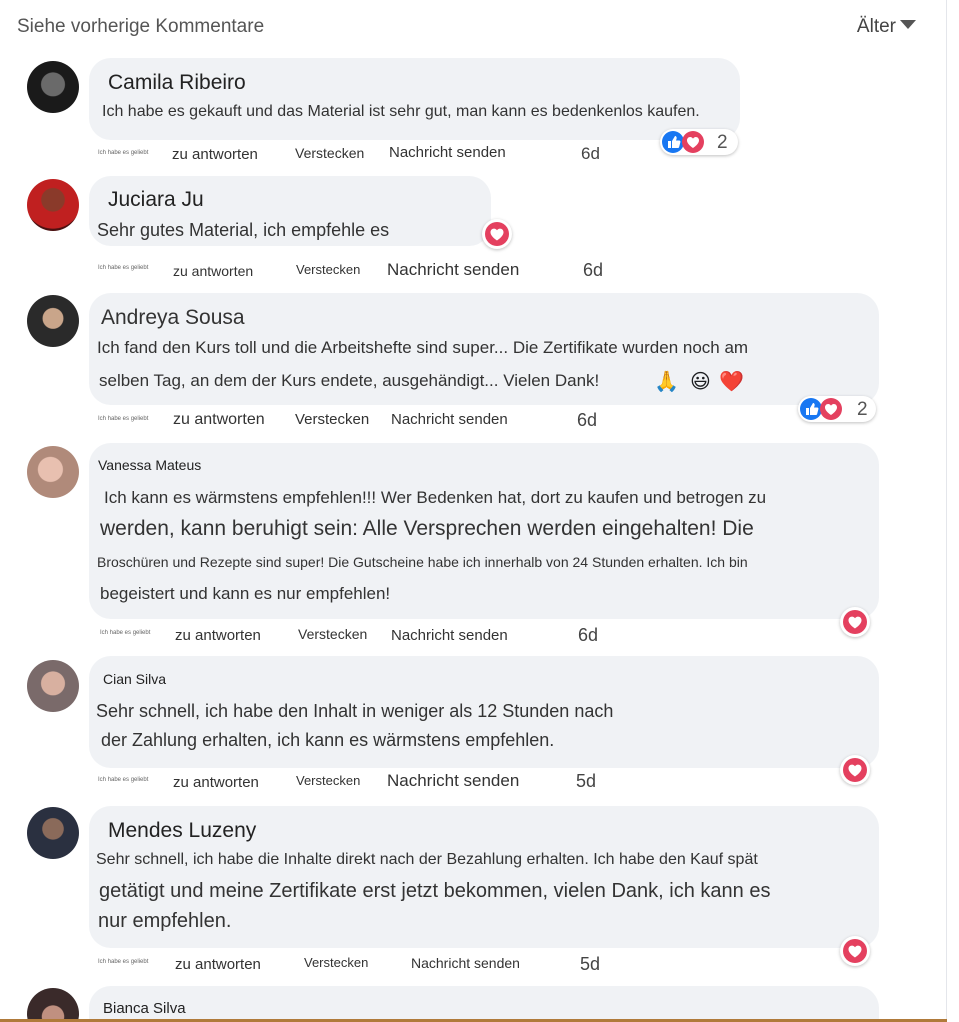  Describe the element at coordinates (165, 921) in the screenshot. I see `comment-text-line: nur empfehlen.` at that location.